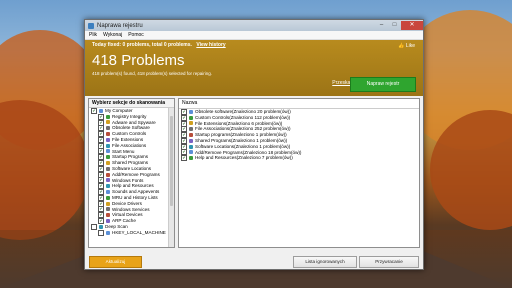  Describe the element at coordinates (171, 161) in the screenshot. I see `scrollbar-thumb` at that location.